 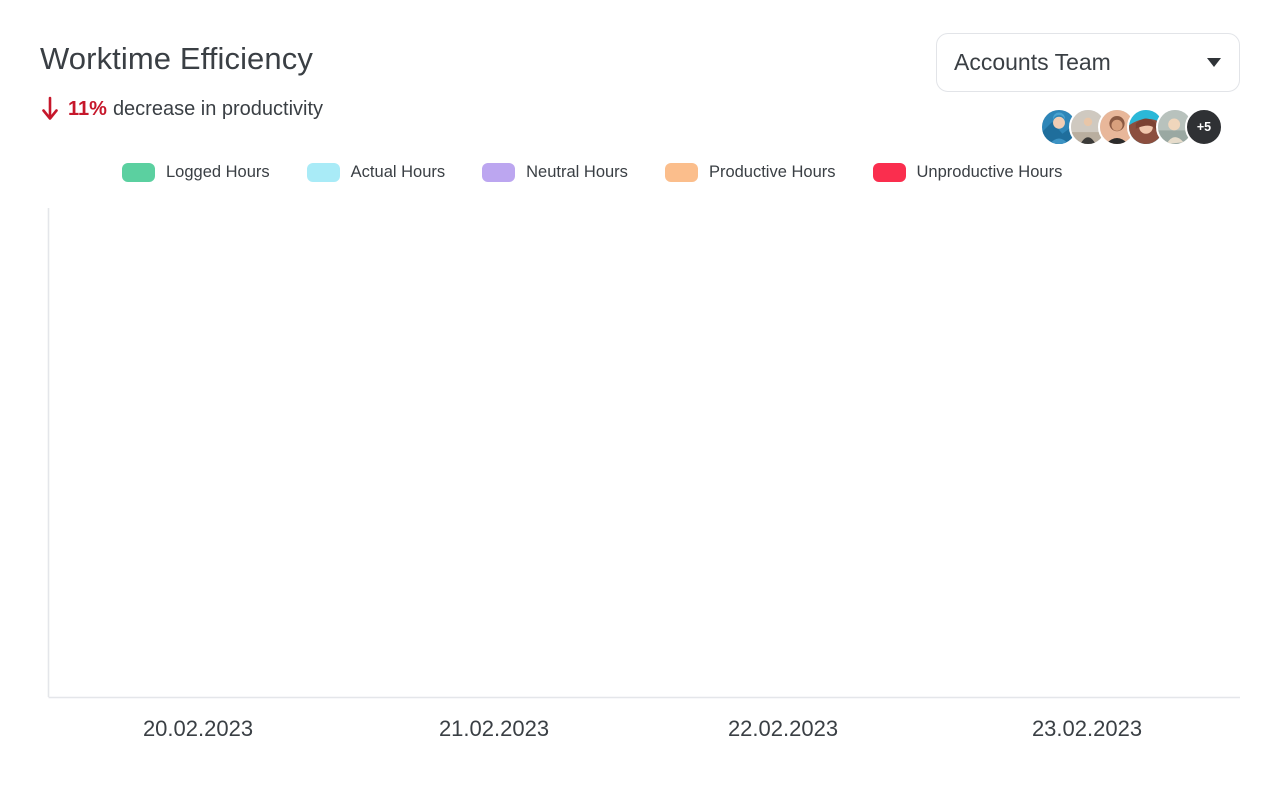 I want to click on legend-item-productive-hours: Productive Hours, so click(x=750, y=172).